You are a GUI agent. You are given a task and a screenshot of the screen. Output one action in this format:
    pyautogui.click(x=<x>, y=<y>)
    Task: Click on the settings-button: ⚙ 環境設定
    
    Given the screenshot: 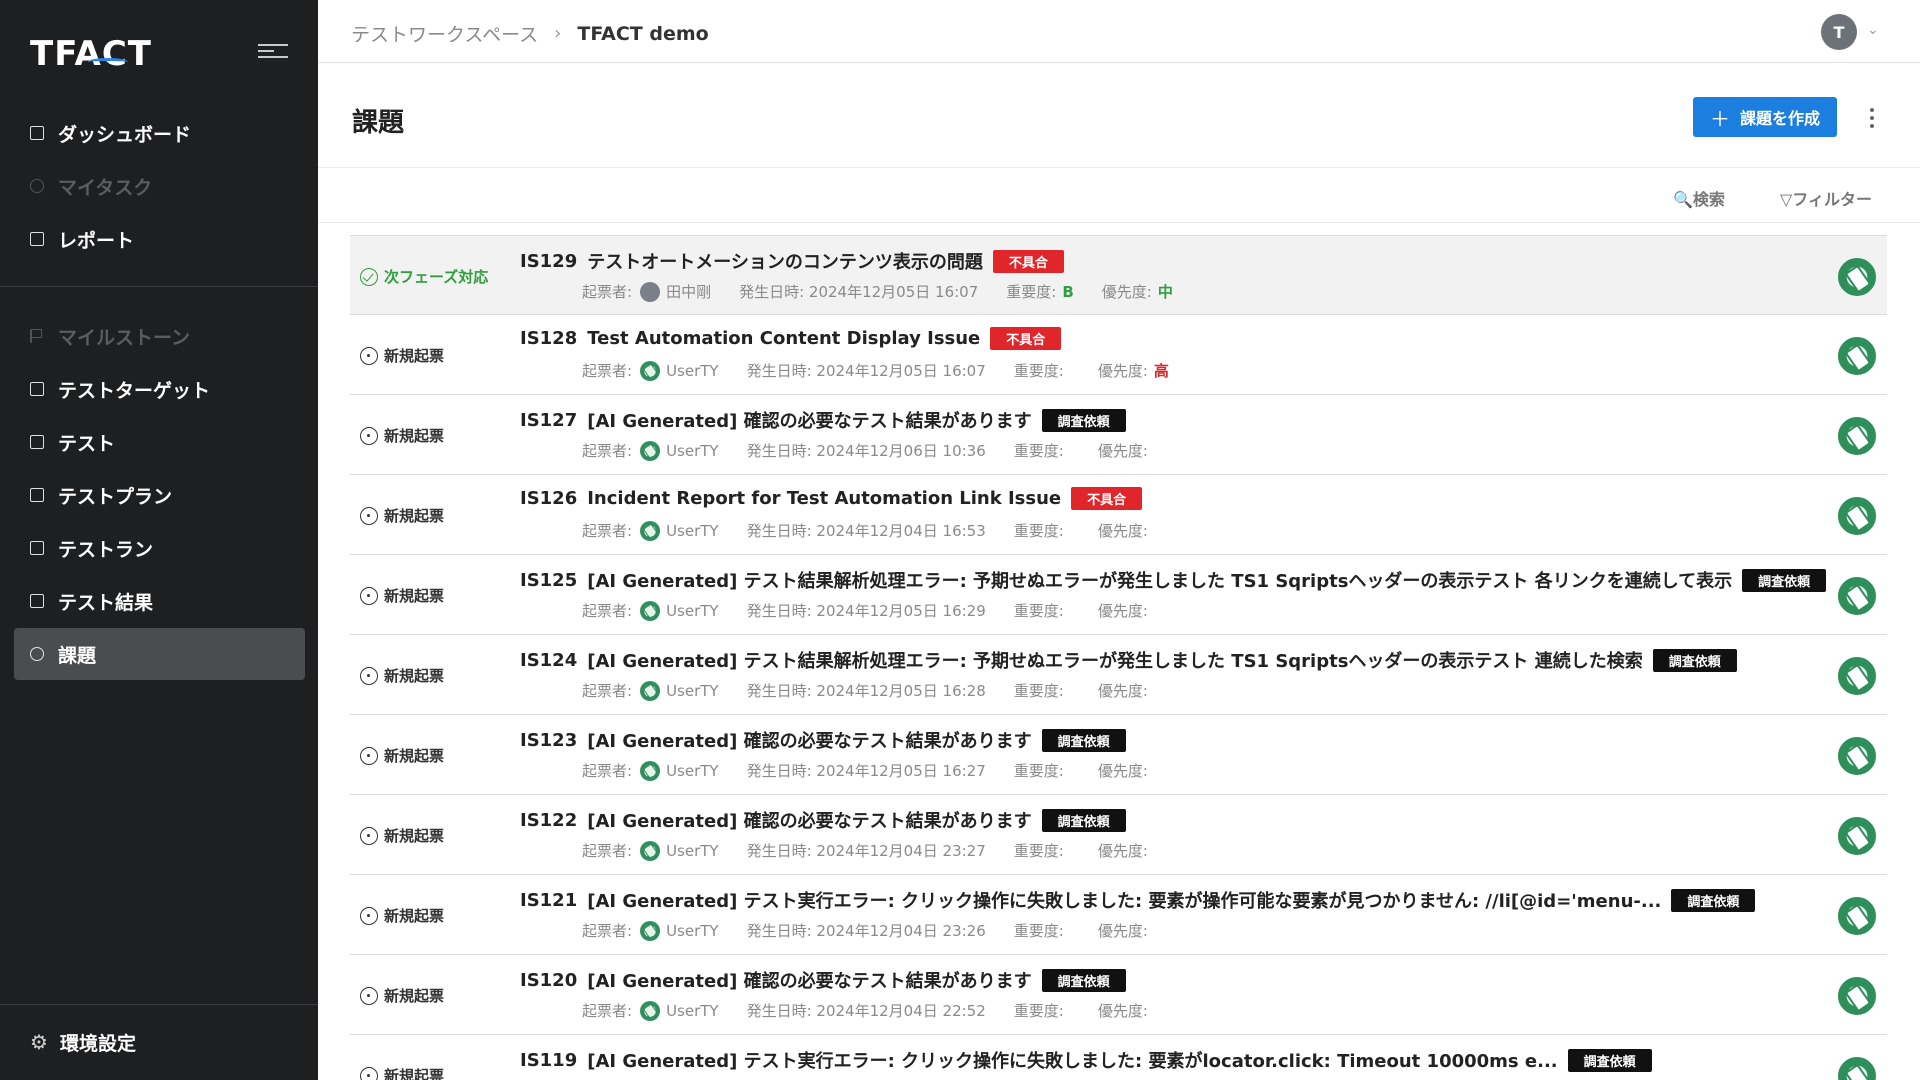 What is the action you would take?
    pyautogui.click(x=75, y=1042)
    